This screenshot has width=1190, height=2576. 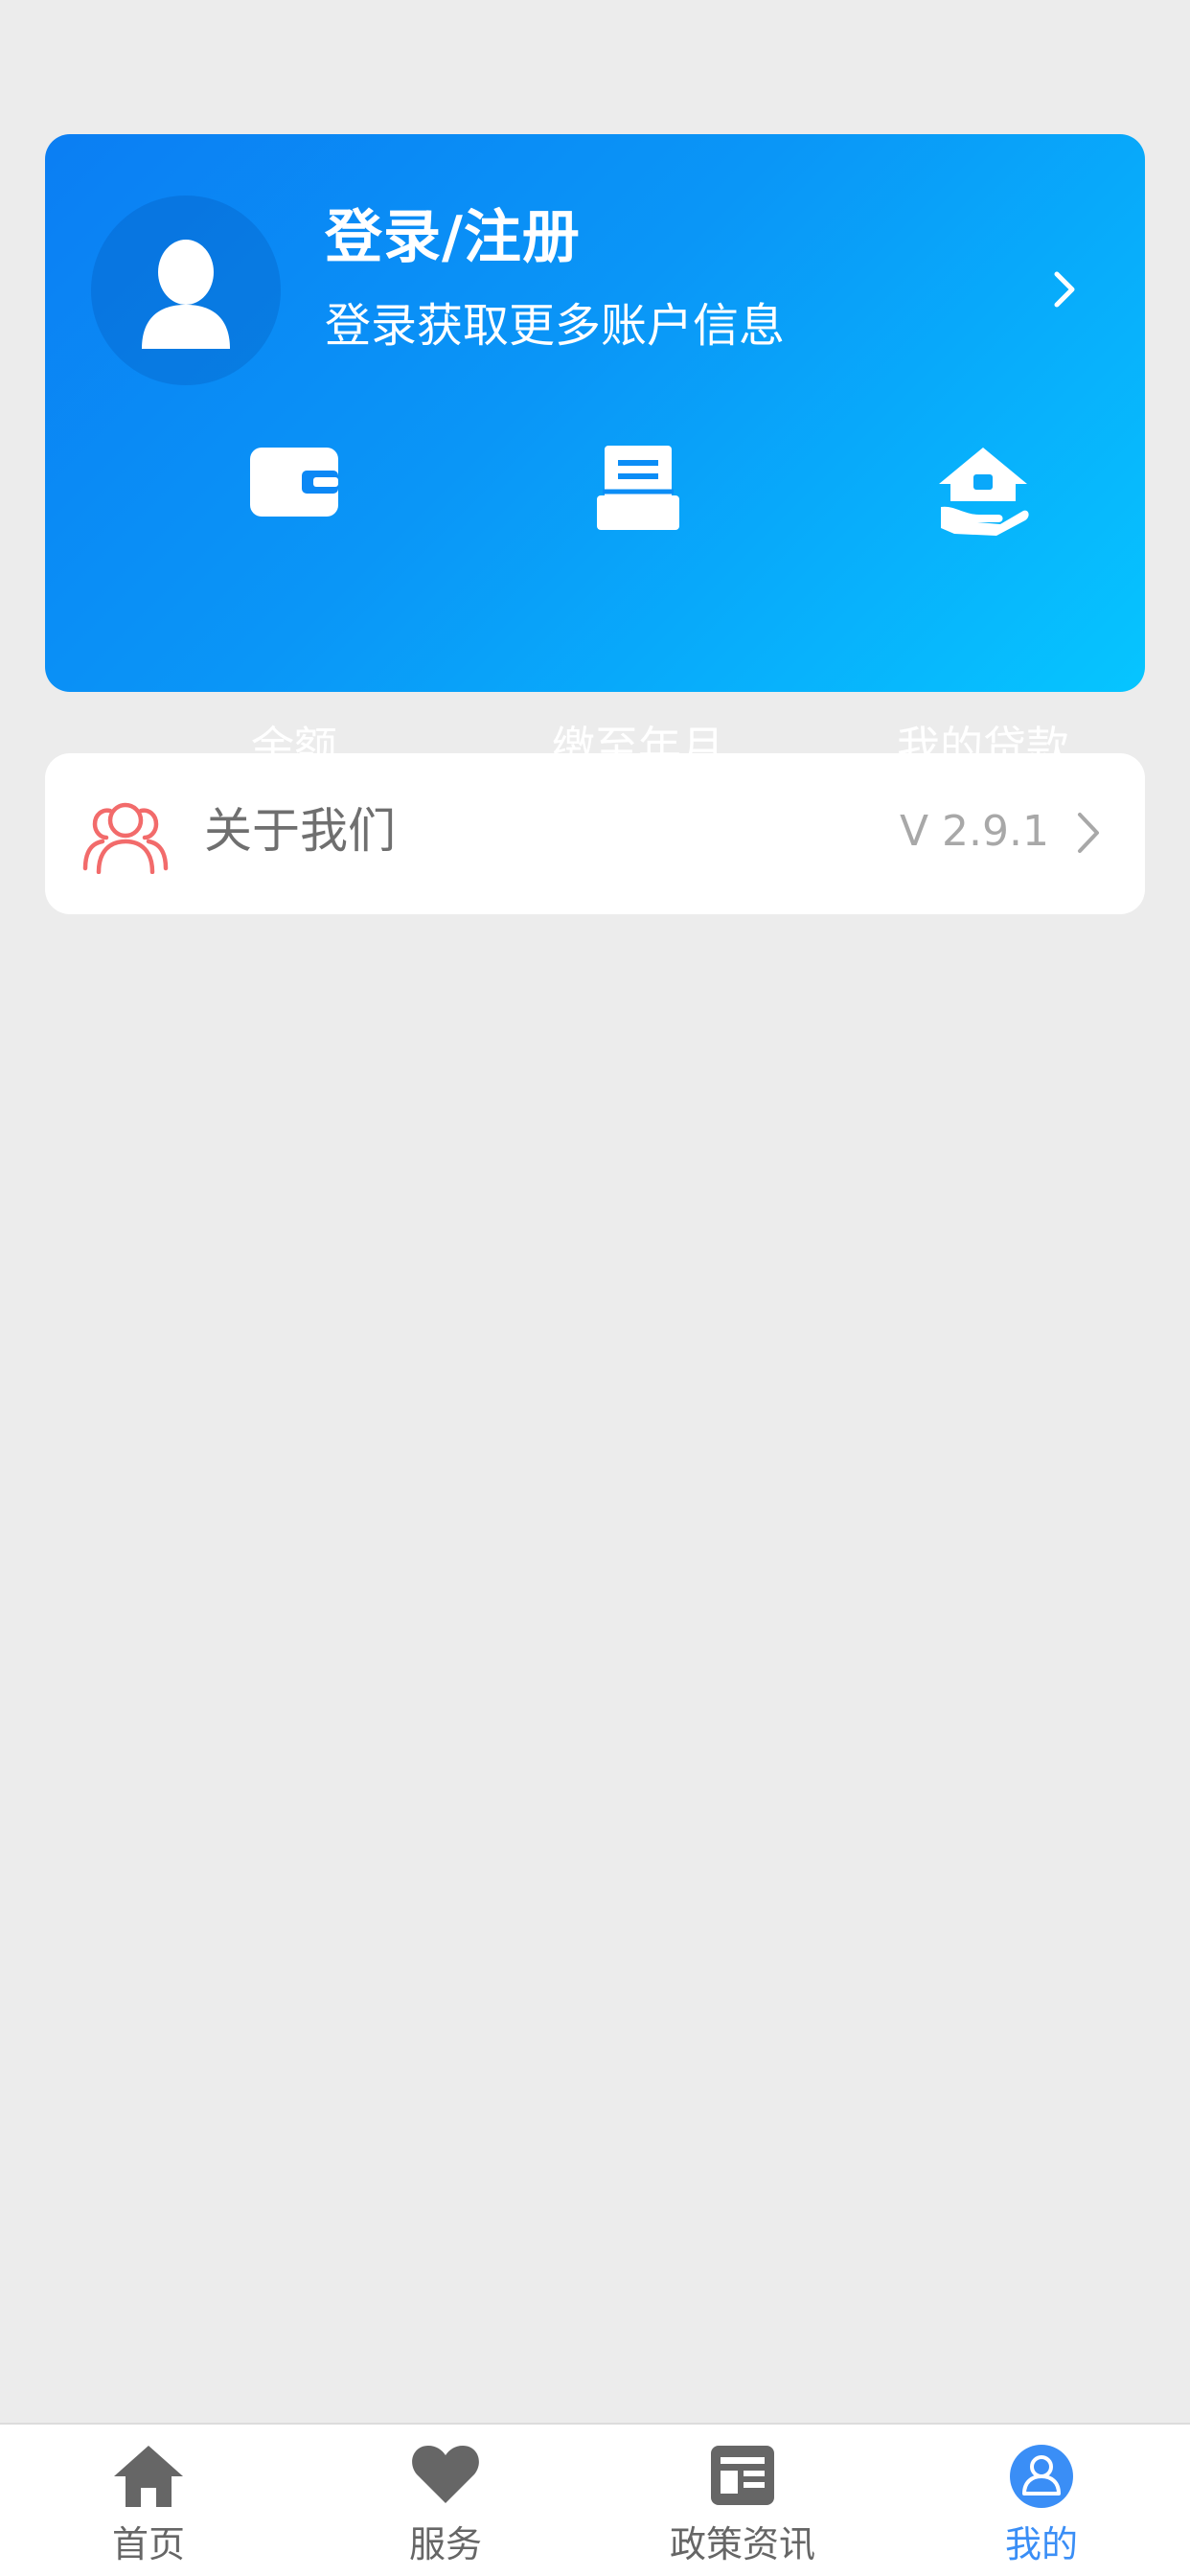 I want to click on quick-action-paid-until: 缴至年月, so click(x=638, y=609).